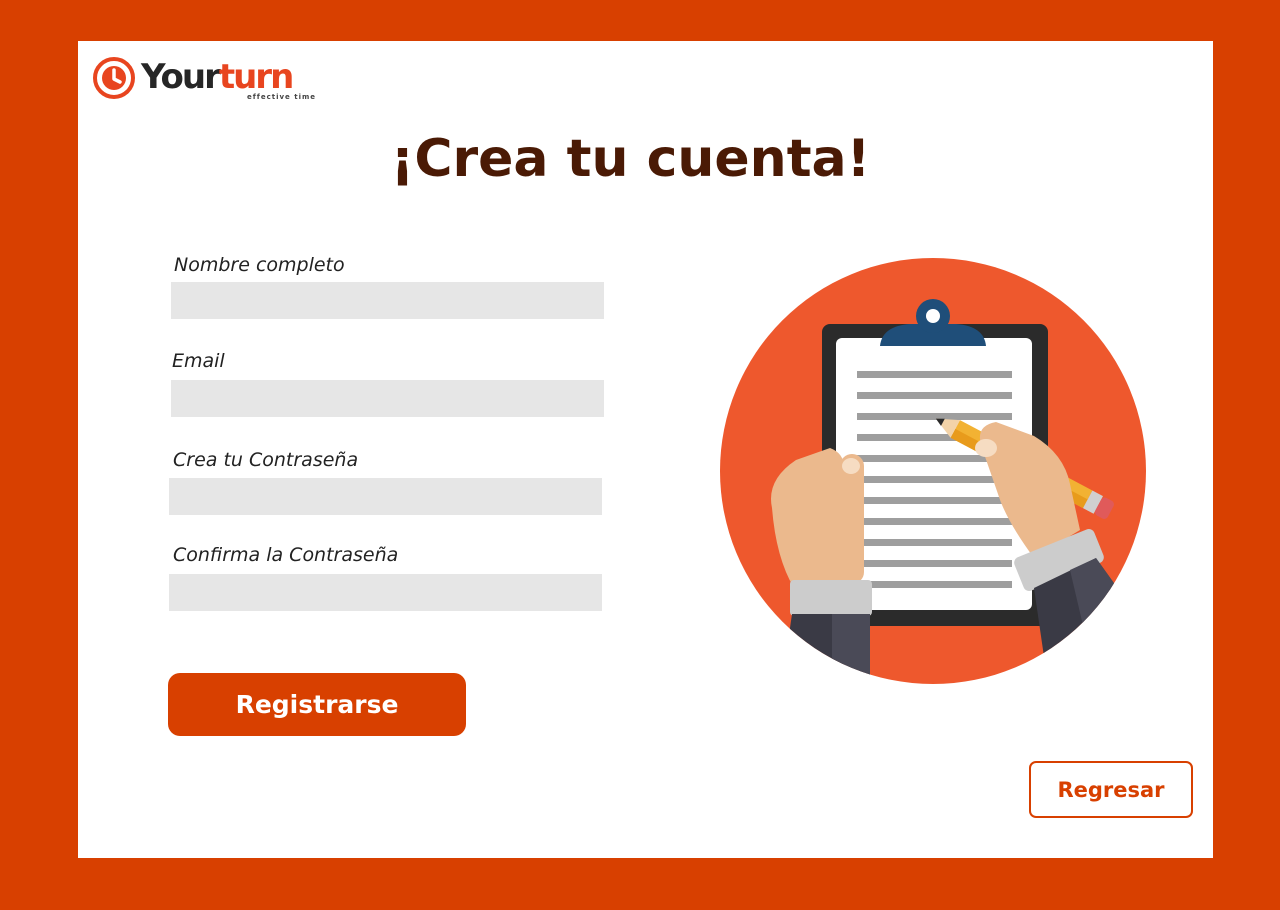 The height and width of the screenshot is (910, 1280). I want to click on confirm-password-input, so click(385, 592).